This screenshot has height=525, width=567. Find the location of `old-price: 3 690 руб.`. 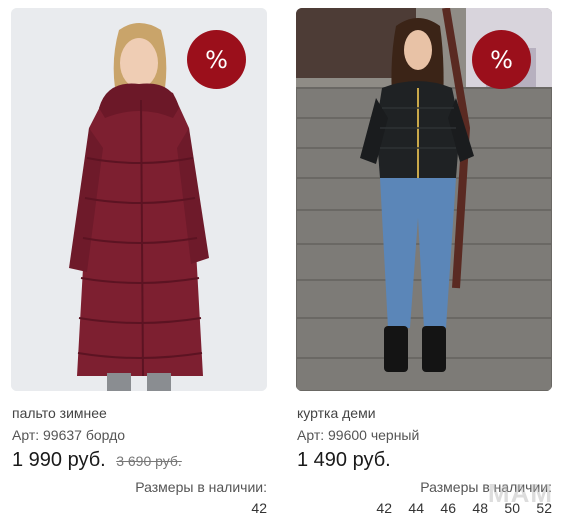

old-price: 3 690 руб. is located at coordinates (149, 461).